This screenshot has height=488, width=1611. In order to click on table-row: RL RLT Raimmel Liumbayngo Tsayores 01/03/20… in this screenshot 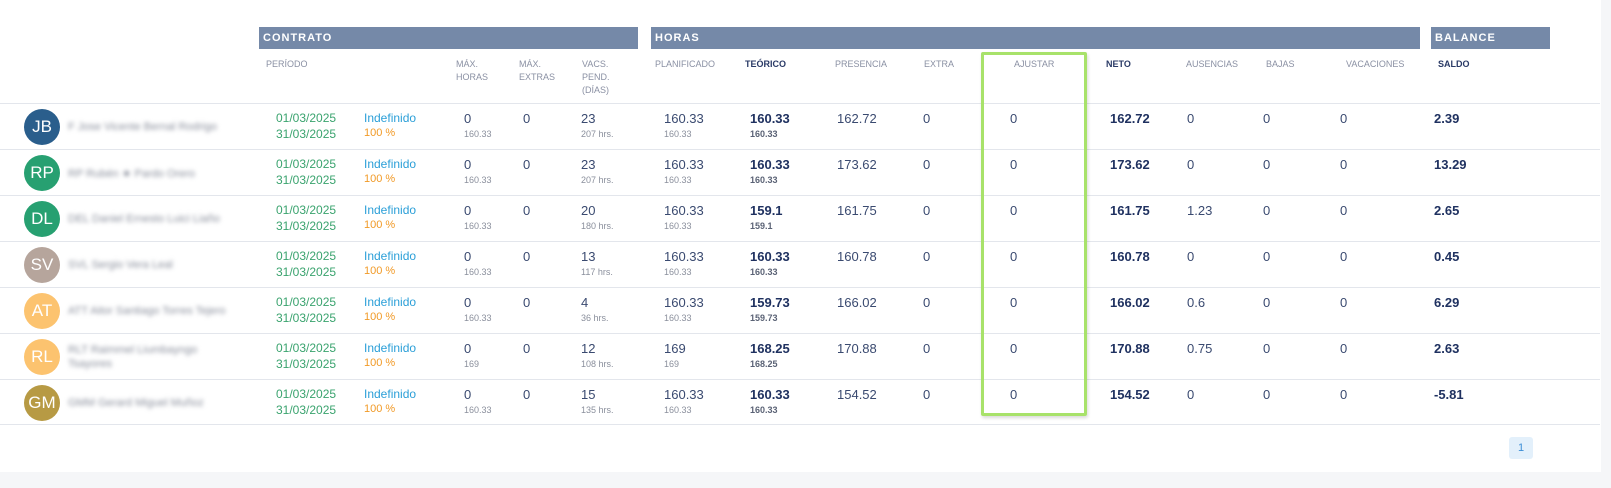, I will do `click(800, 356)`.